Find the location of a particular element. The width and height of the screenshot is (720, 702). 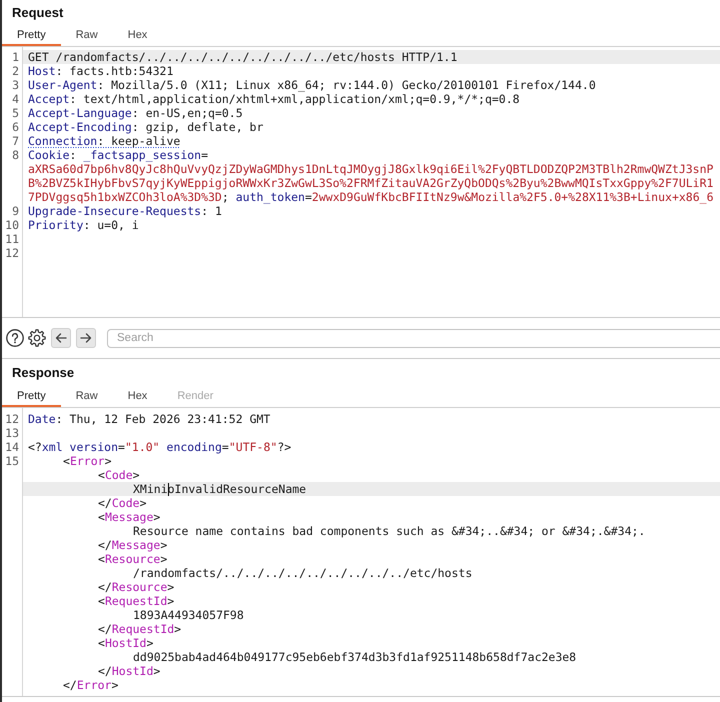

help-icon is located at coordinates (15, 338).